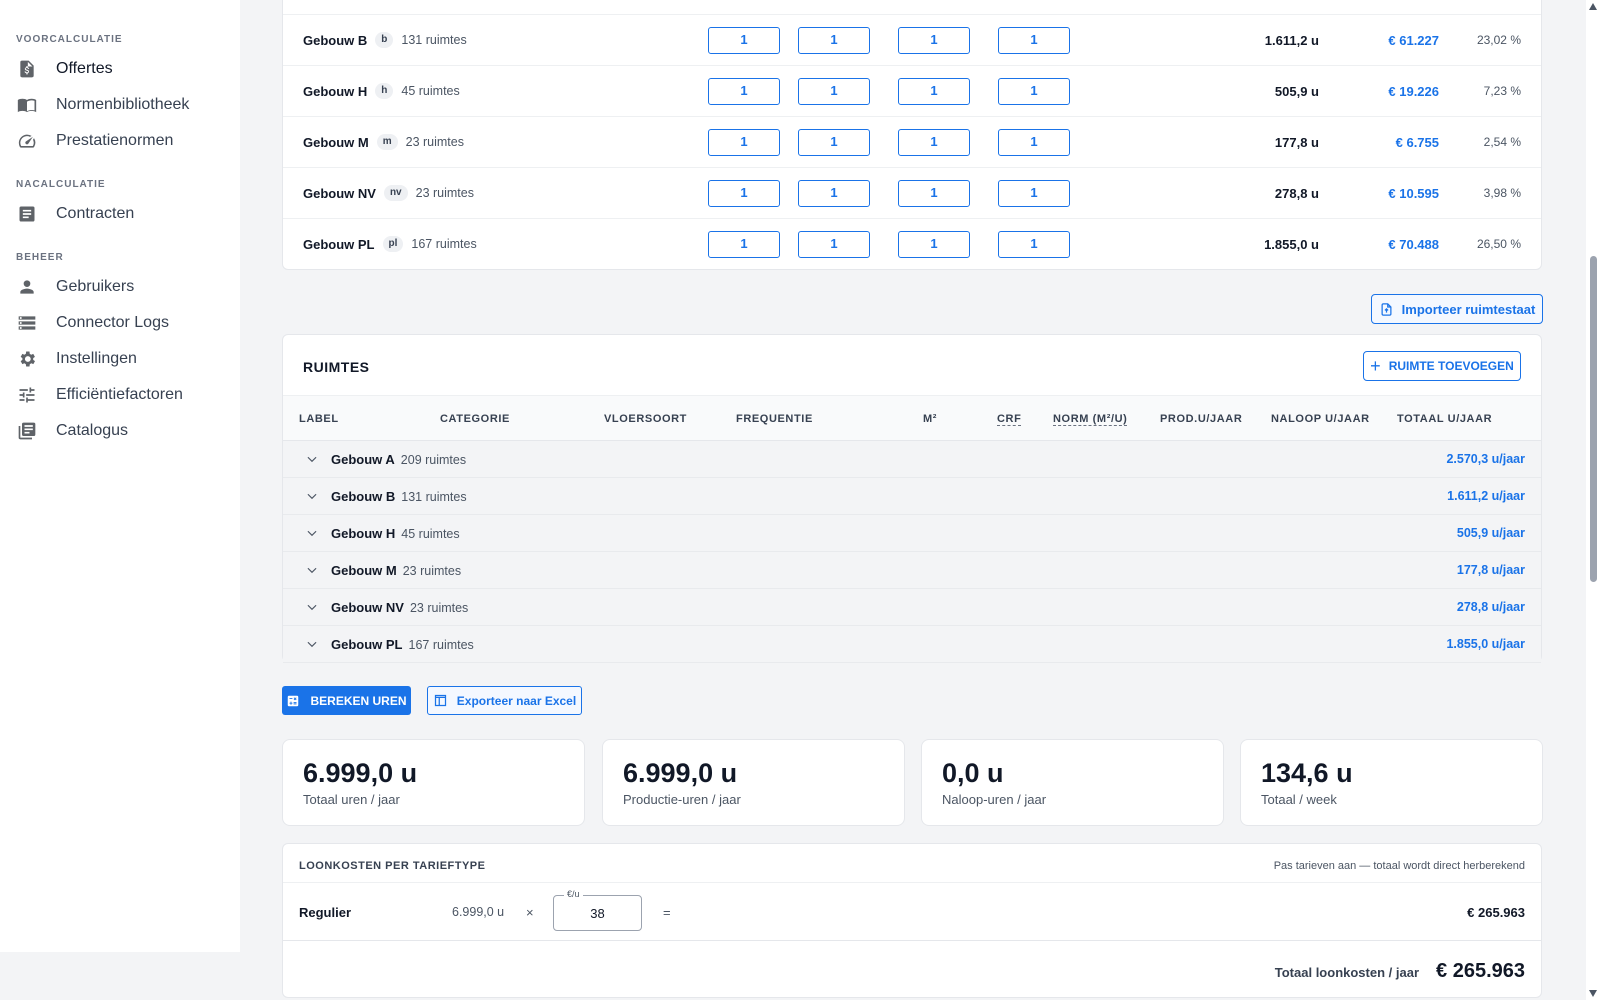  What do you see at coordinates (912, 607) in the screenshot?
I see `building-group-row: Gebouw NV 23 ruimtes 278,8 u/jaar` at bounding box center [912, 607].